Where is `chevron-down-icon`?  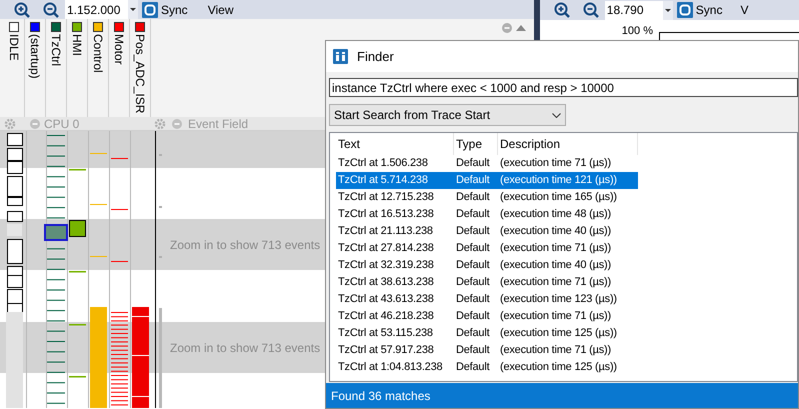
chevron-down-icon is located at coordinates (556, 115).